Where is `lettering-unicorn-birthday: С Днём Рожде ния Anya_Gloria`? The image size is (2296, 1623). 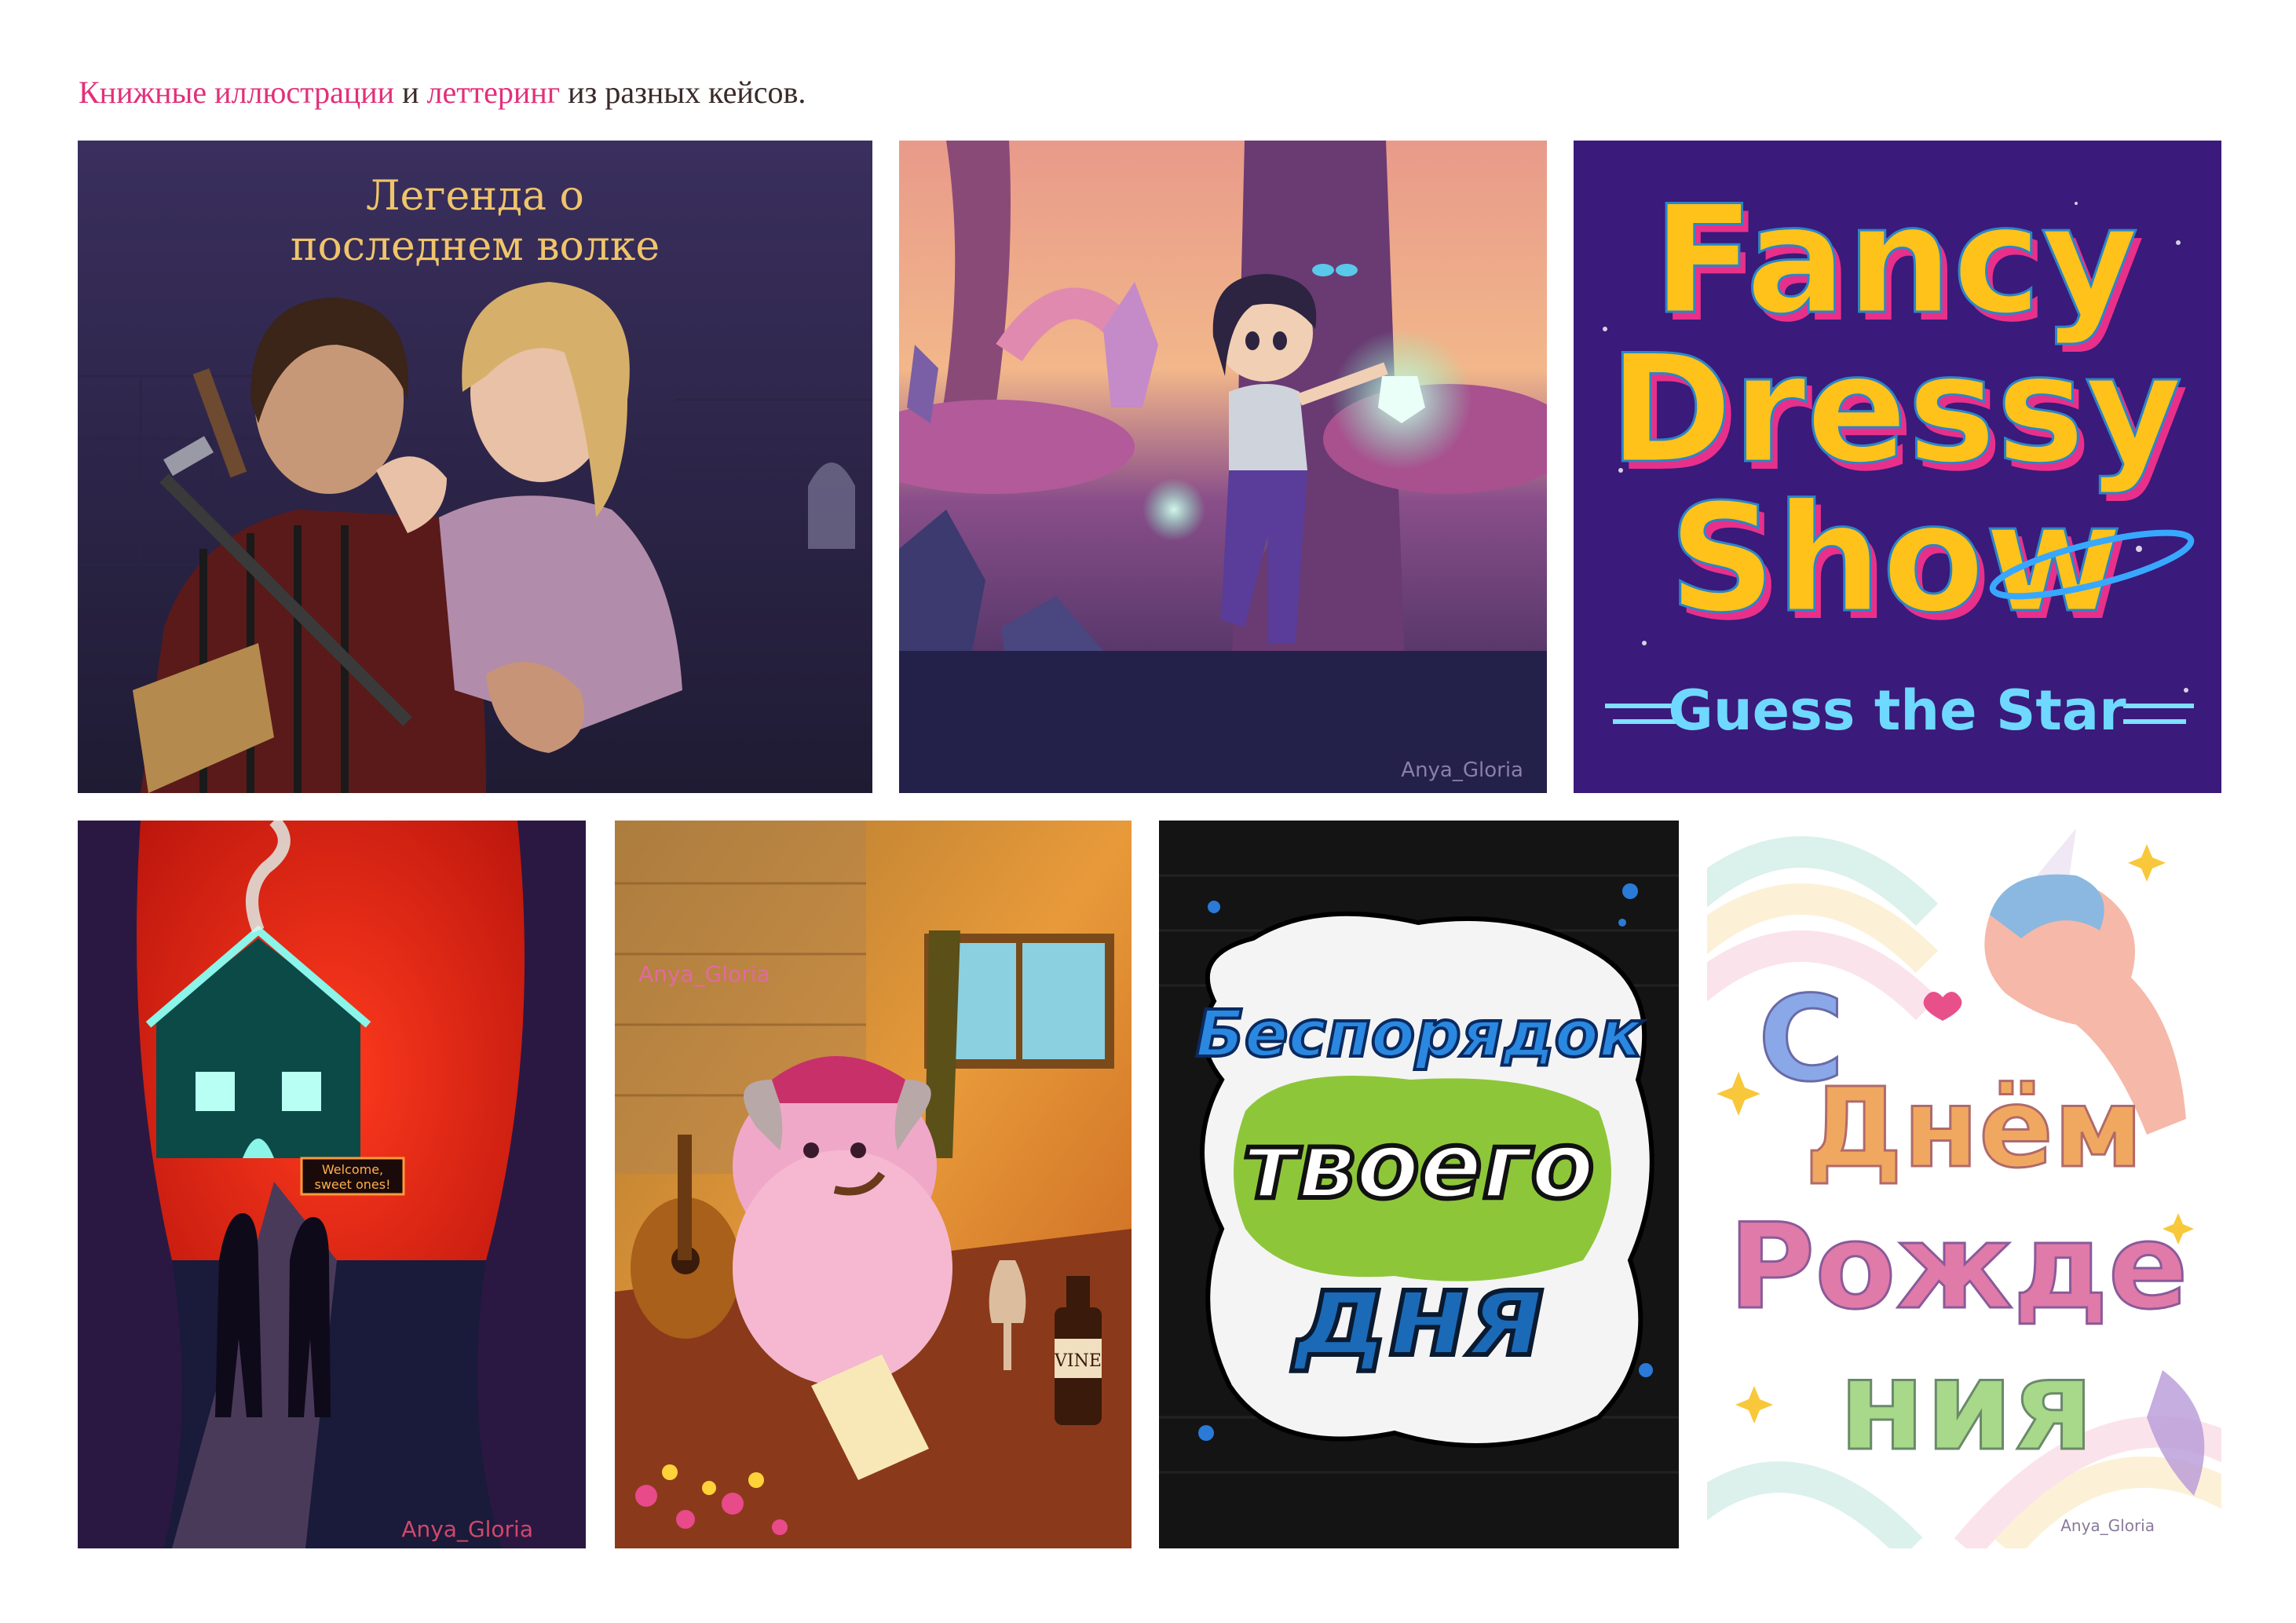
lettering-unicorn-birthday: С Днём Рожде ния Anya_Gloria is located at coordinates (1964, 1184).